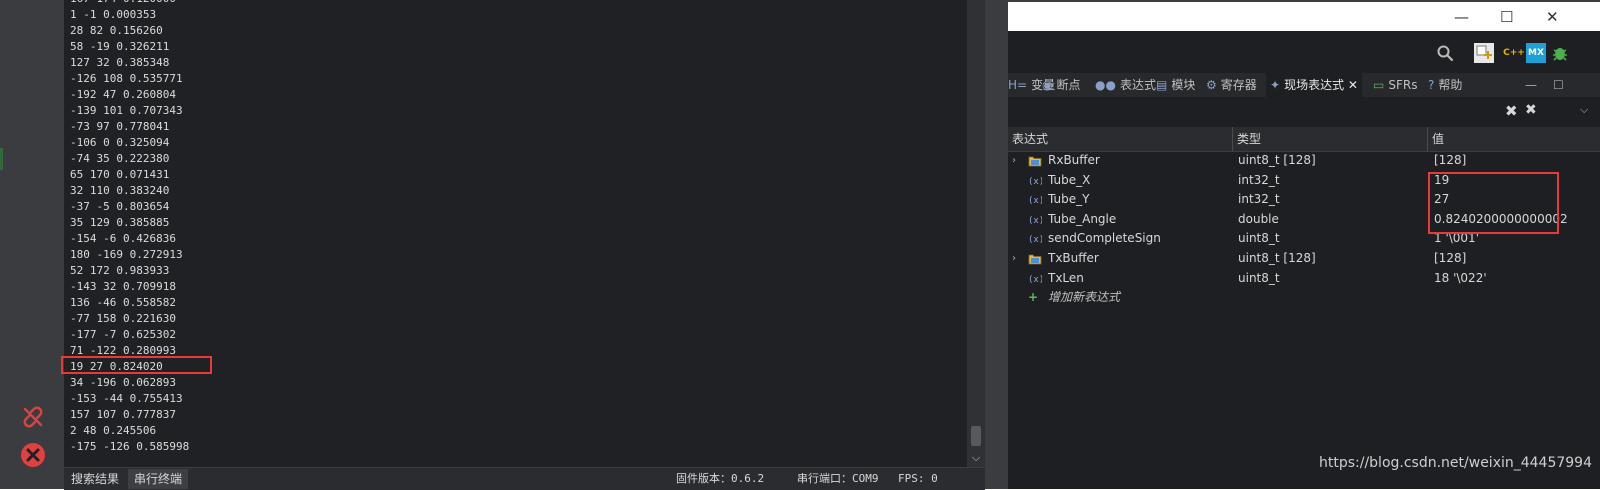 The width and height of the screenshot is (1600, 490). Describe the element at coordinates (1304, 52) in the screenshot. I see `main-toolbar: C++ MX` at that location.